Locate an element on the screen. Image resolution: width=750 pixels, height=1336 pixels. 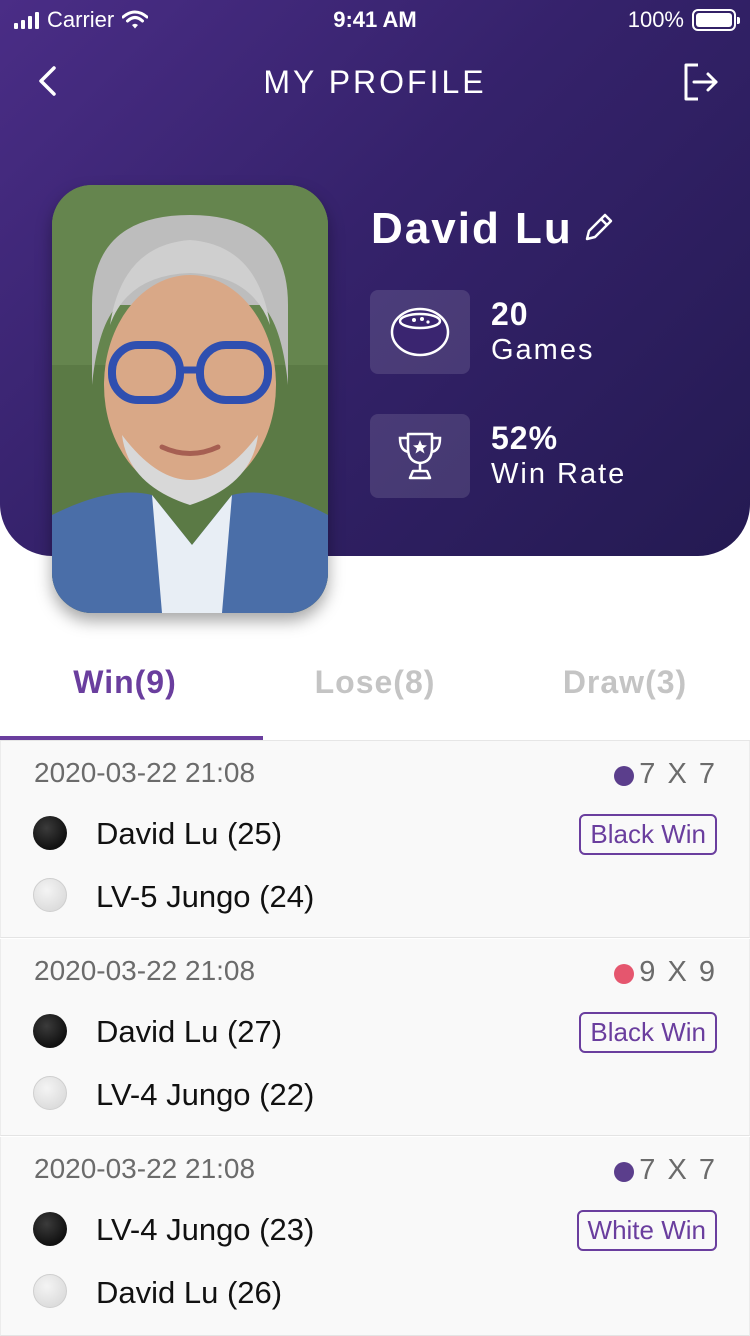
board-size-label: 9 X 9 is located at coordinates (678, 972).